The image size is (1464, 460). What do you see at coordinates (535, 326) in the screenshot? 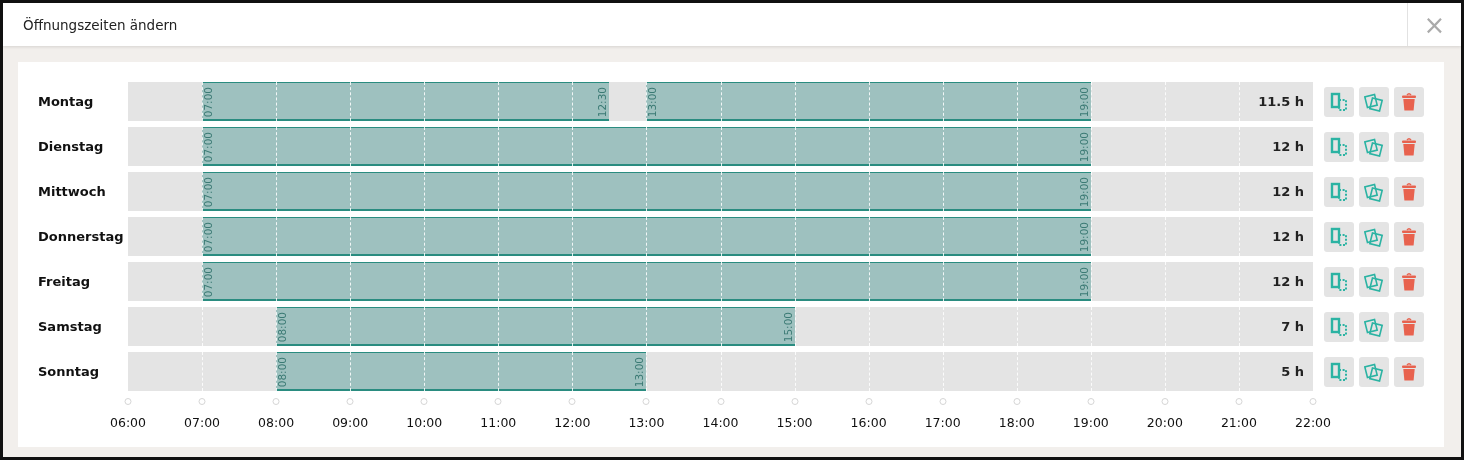
I see `time-range-bar: 08:00 15:00` at bounding box center [535, 326].